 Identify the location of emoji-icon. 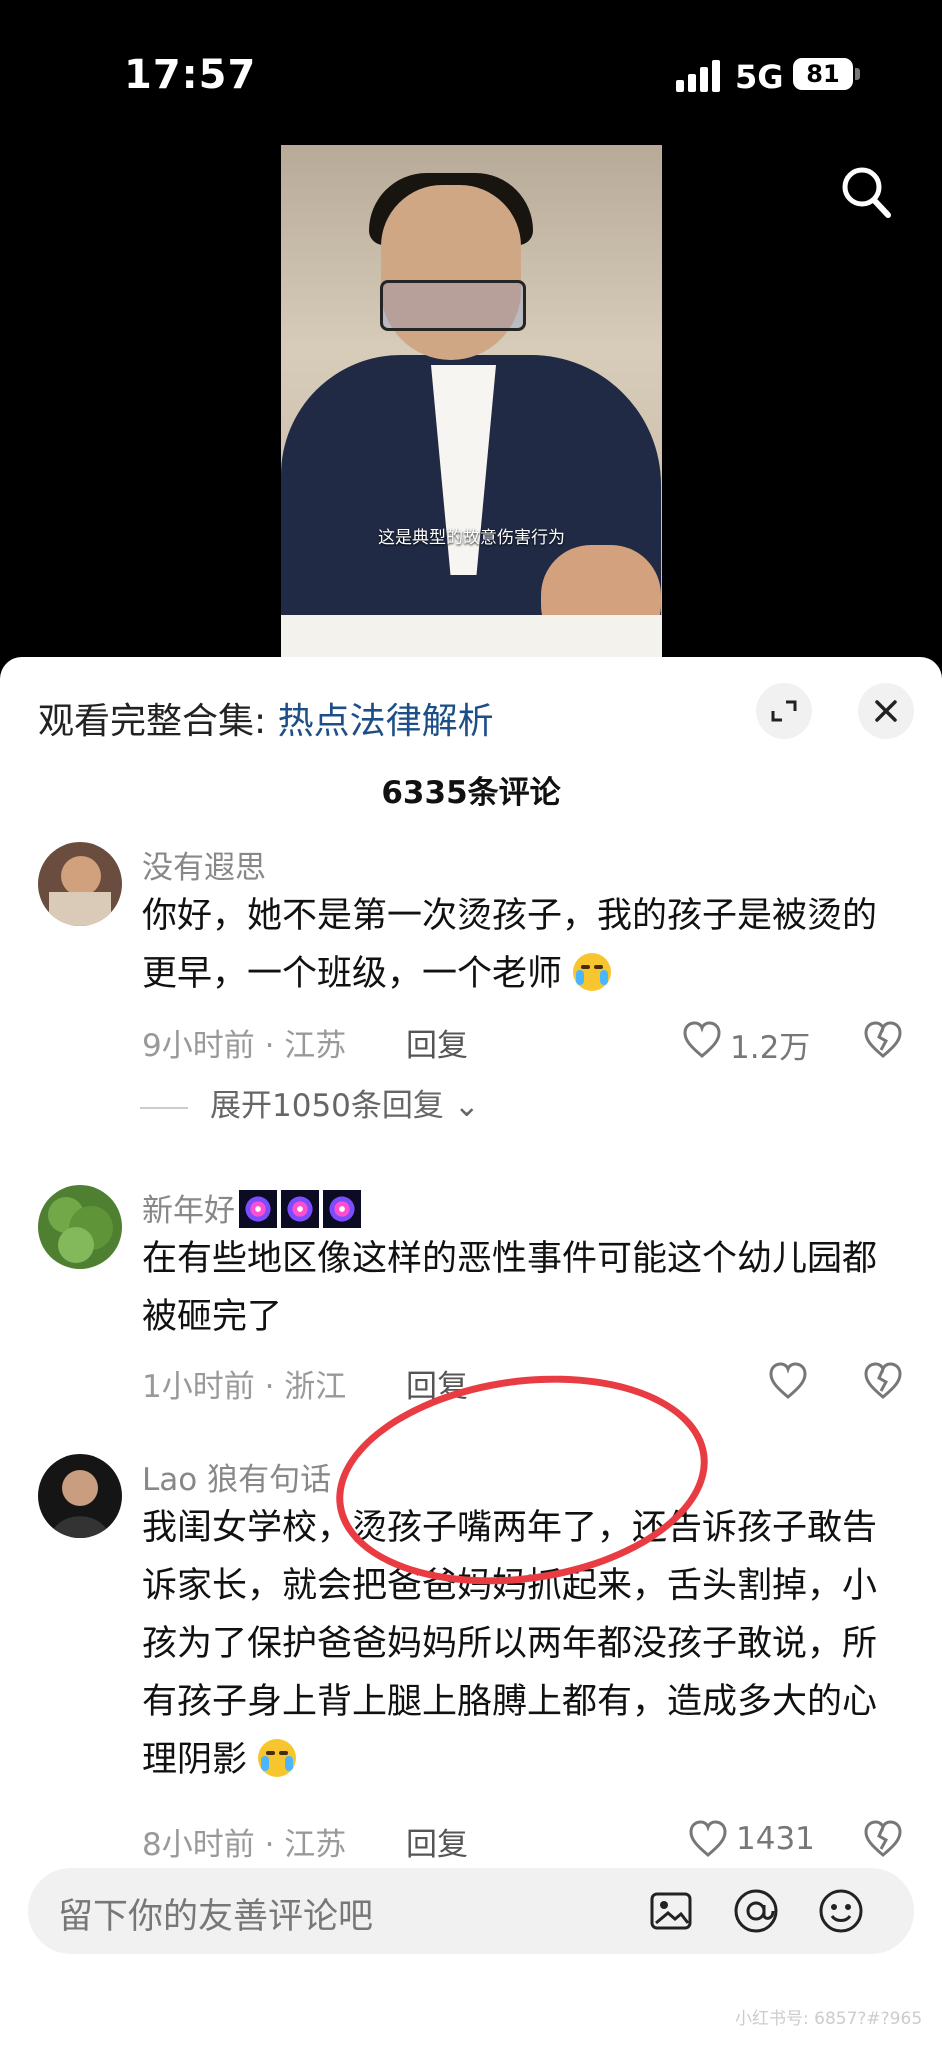
(841, 1911).